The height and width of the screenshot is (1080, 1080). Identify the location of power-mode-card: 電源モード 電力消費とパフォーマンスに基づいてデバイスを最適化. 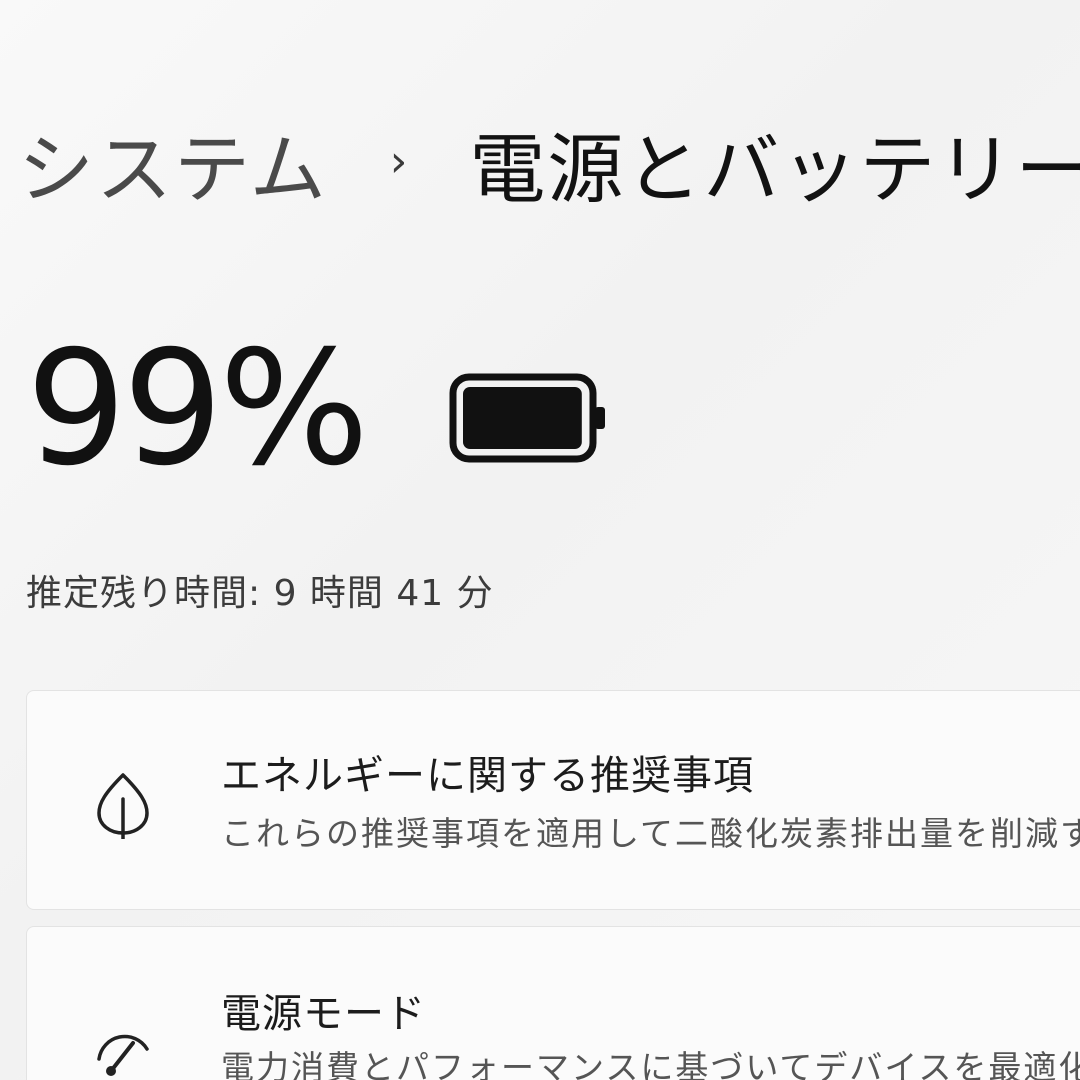
(553, 1003).